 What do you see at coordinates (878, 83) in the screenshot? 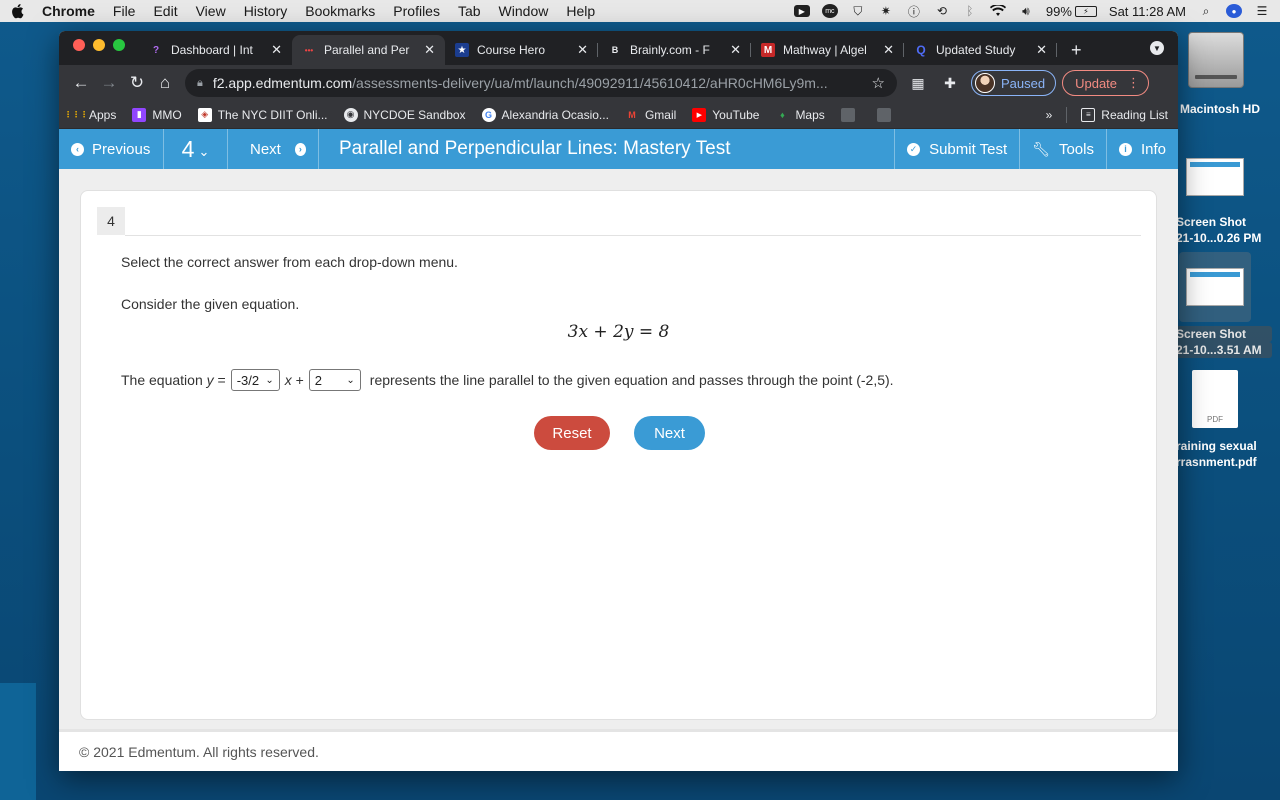
I see `bookmark-star-icon: ☆` at bounding box center [878, 83].